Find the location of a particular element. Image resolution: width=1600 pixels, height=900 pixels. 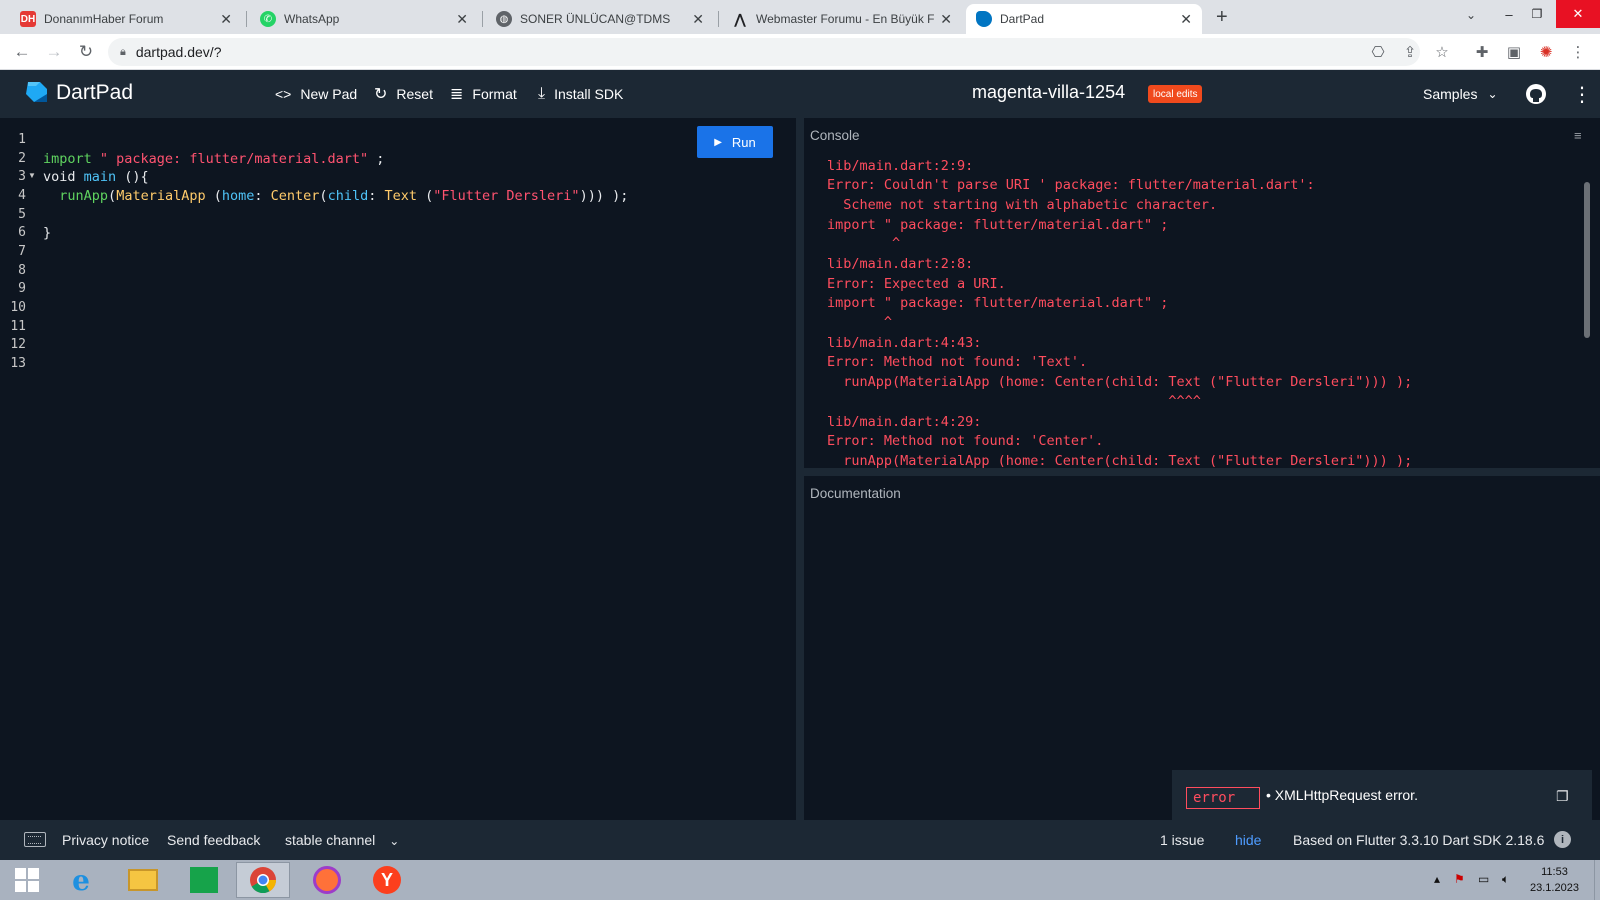

bookmark-star-icon: ☆ is located at coordinates (1442, 52).